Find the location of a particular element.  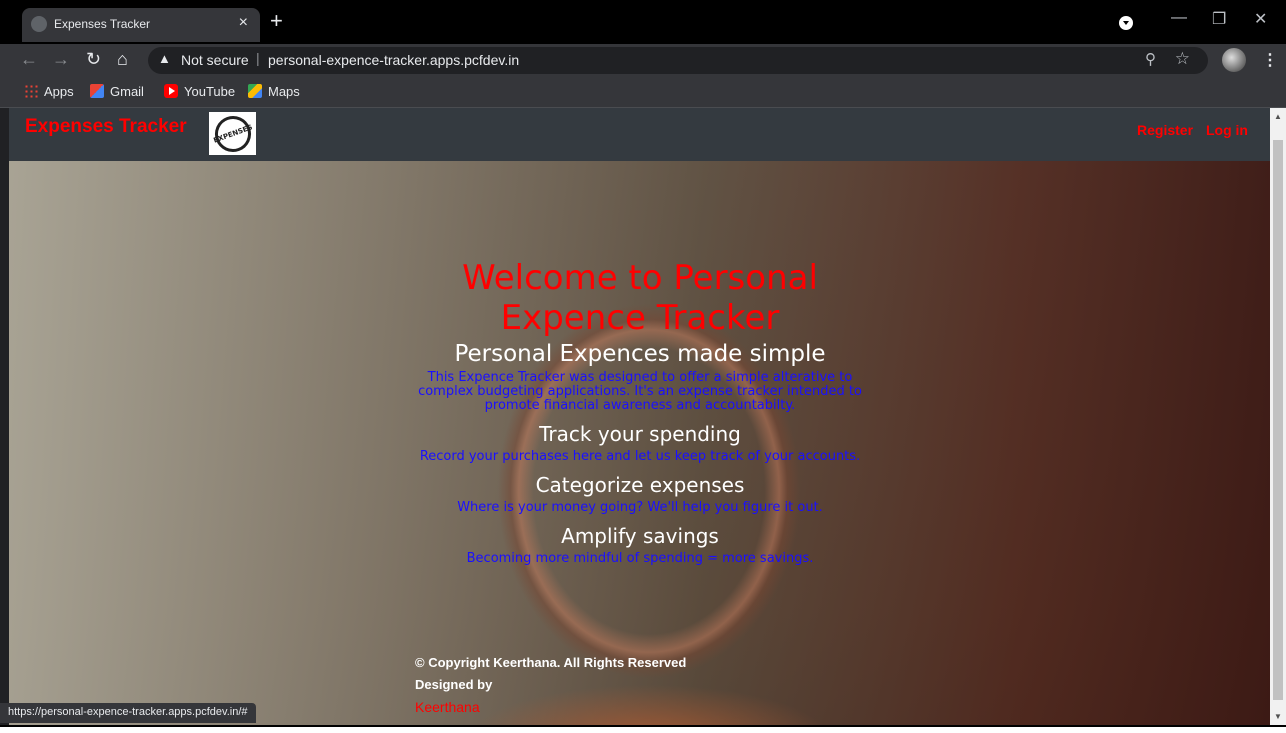

close-window-icon: ✕ is located at coordinates (1260, 19).